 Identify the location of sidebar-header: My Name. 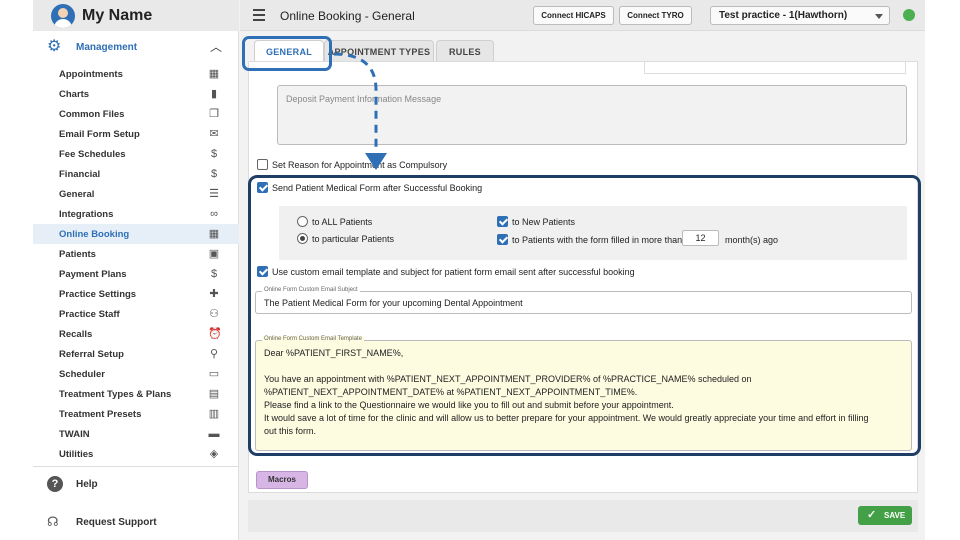
(136, 15).